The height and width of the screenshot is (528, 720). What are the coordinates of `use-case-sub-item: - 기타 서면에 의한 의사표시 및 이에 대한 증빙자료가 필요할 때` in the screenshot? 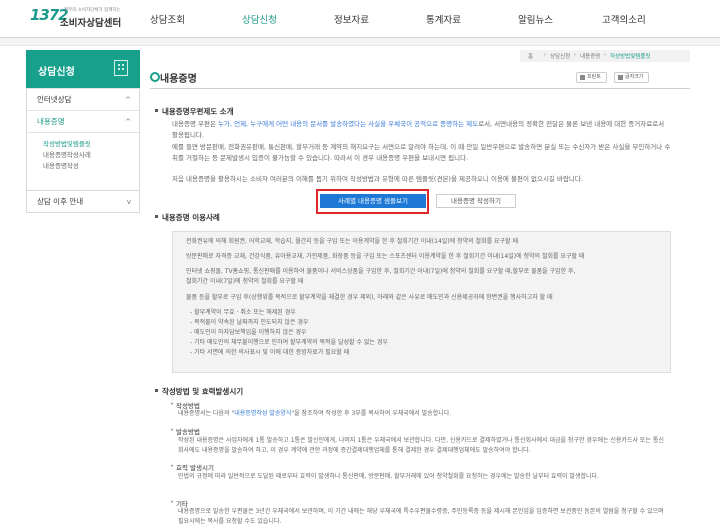 It's located at (270, 352).